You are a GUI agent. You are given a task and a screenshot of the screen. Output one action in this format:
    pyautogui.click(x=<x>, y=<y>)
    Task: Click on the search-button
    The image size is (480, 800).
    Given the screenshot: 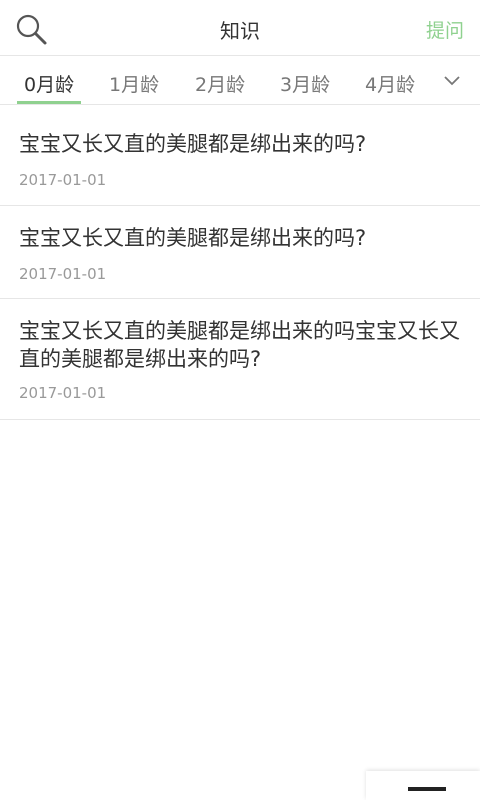 What is the action you would take?
    pyautogui.click(x=31, y=29)
    